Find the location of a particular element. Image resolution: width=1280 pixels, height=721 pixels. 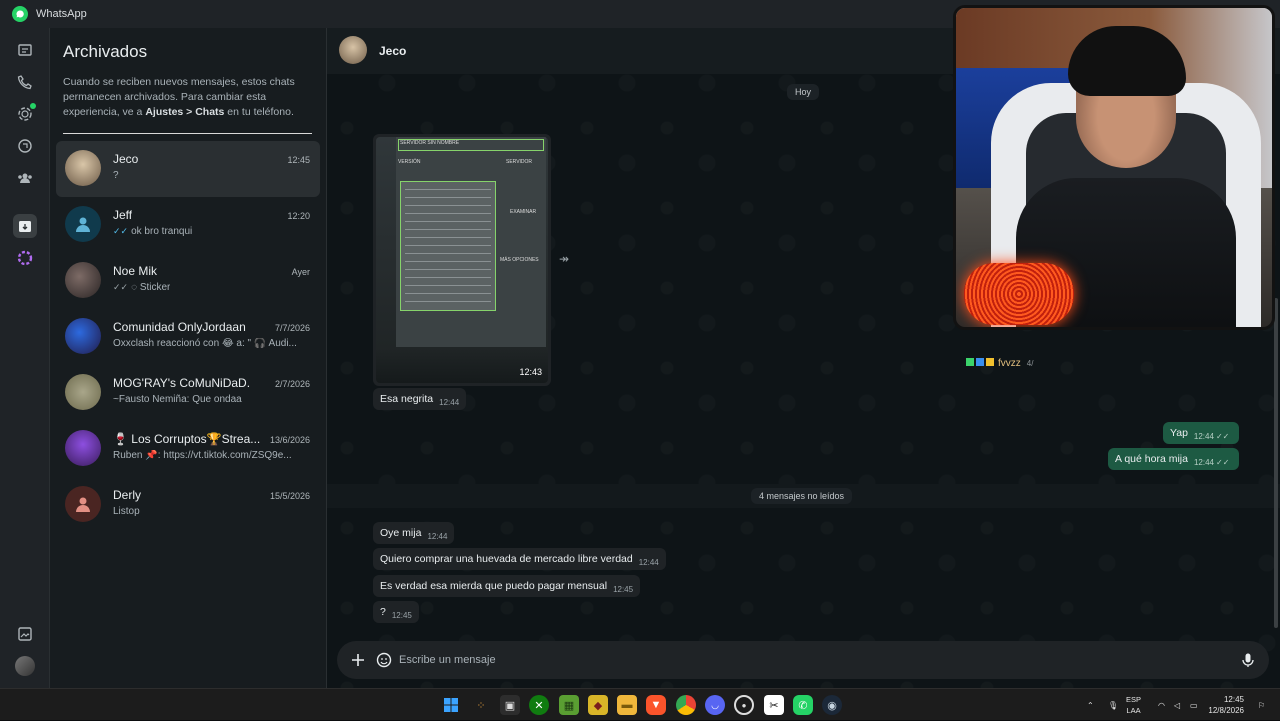

volume-icon: ◁ is located at coordinates (1177, 705).